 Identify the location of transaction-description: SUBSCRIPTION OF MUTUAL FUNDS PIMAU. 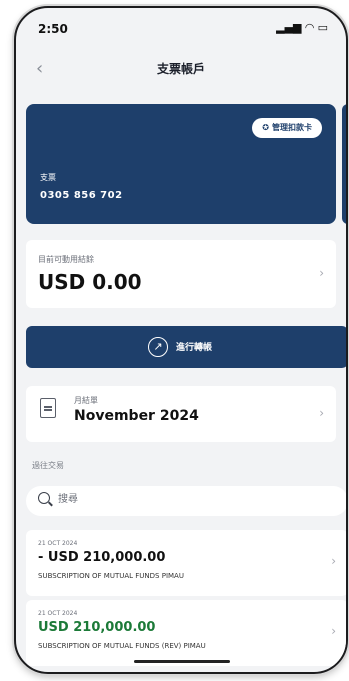
(111, 576).